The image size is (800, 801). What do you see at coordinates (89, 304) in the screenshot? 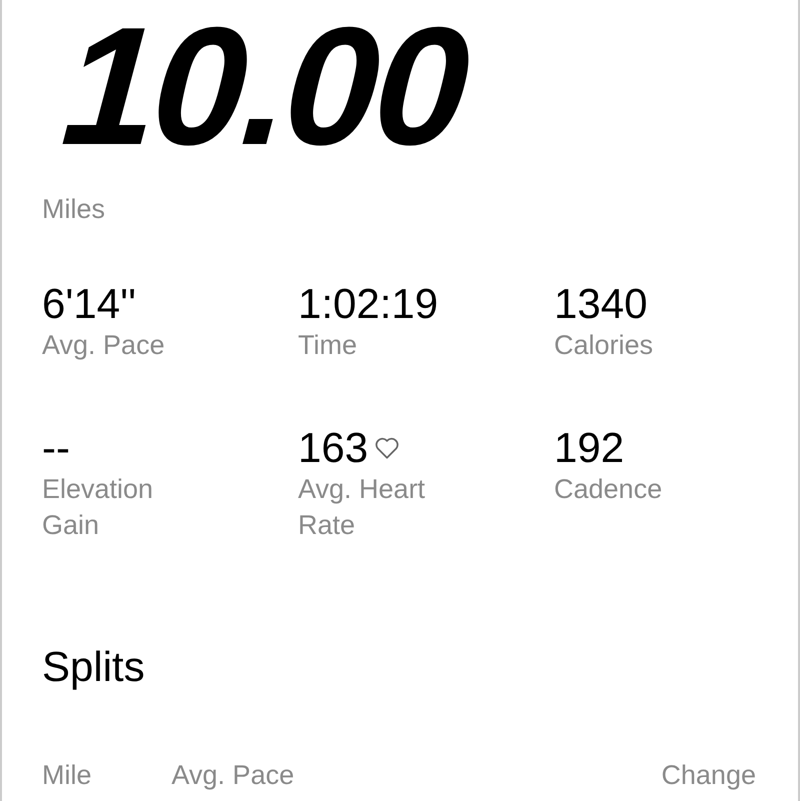
I see `stat-value: 6'14''` at bounding box center [89, 304].